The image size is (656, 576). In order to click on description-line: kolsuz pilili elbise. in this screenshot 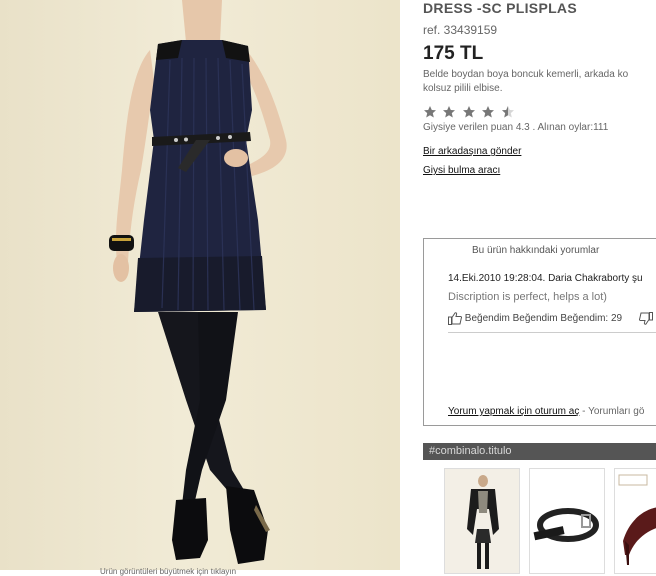, I will do `click(463, 88)`.